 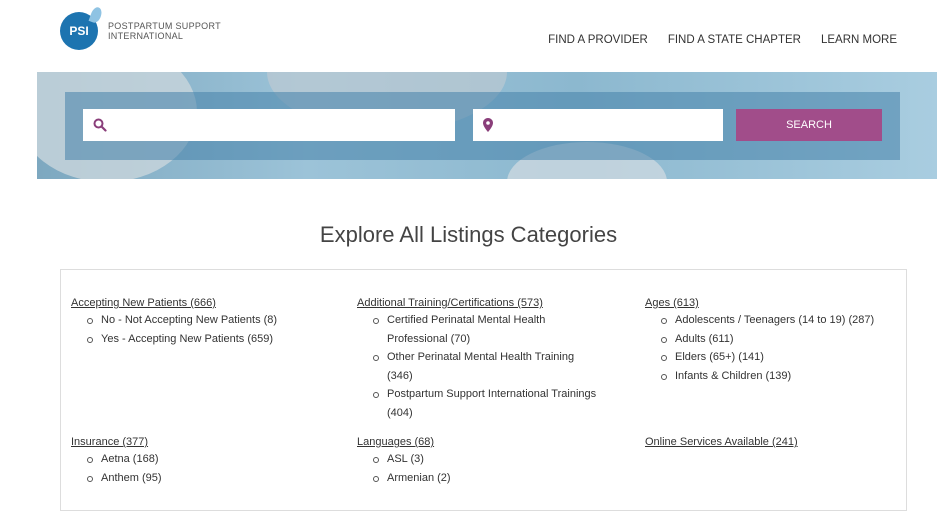 I want to click on logo-text: POSTPARTUM SUPPORT INTERNATIONAL, so click(x=164, y=31).